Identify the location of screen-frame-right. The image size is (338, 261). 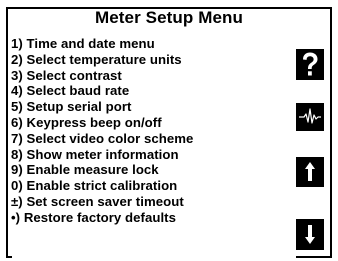
(331, 132).